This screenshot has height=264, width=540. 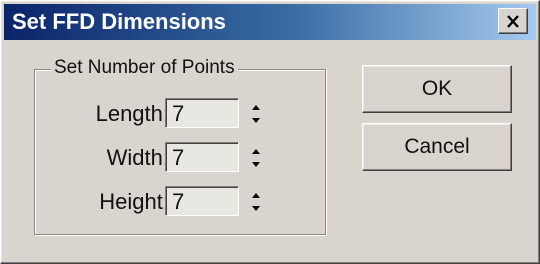 I want to click on close-icon, so click(x=513, y=21).